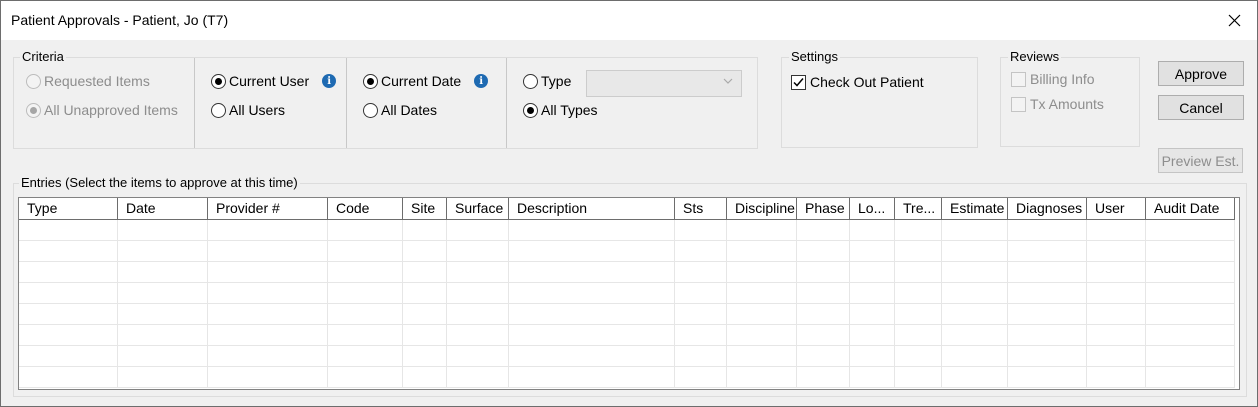  I want to click on column-header: Site, so click(425, 209).